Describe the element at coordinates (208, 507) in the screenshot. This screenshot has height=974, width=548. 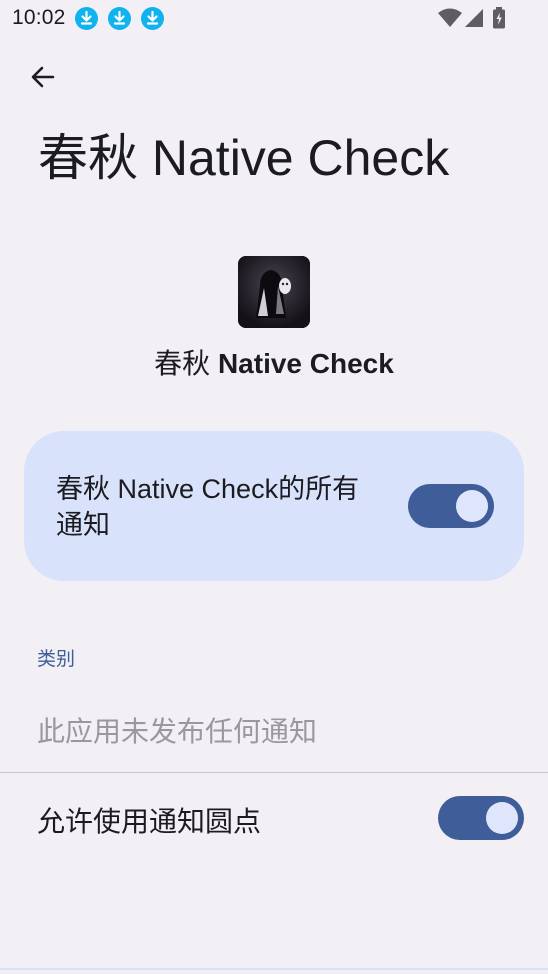
I see `all-notifications-label: 春秋 Native Check的所有通知` at that location.